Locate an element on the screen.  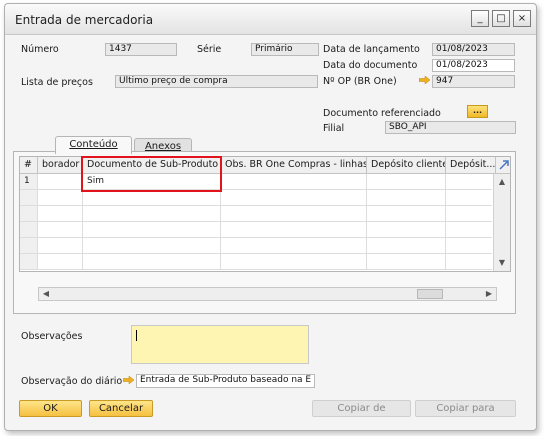
scroll-thumb is located at coordinates (430, 294).